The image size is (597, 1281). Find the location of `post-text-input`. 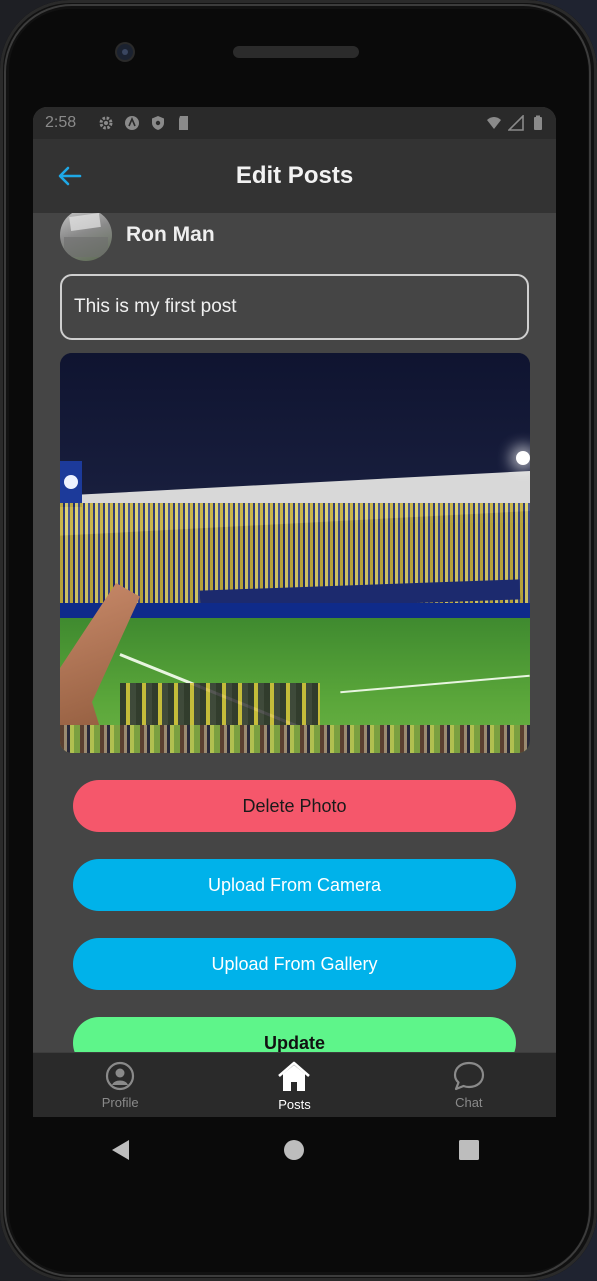

post-text-input is located at coordinates (294, 307).